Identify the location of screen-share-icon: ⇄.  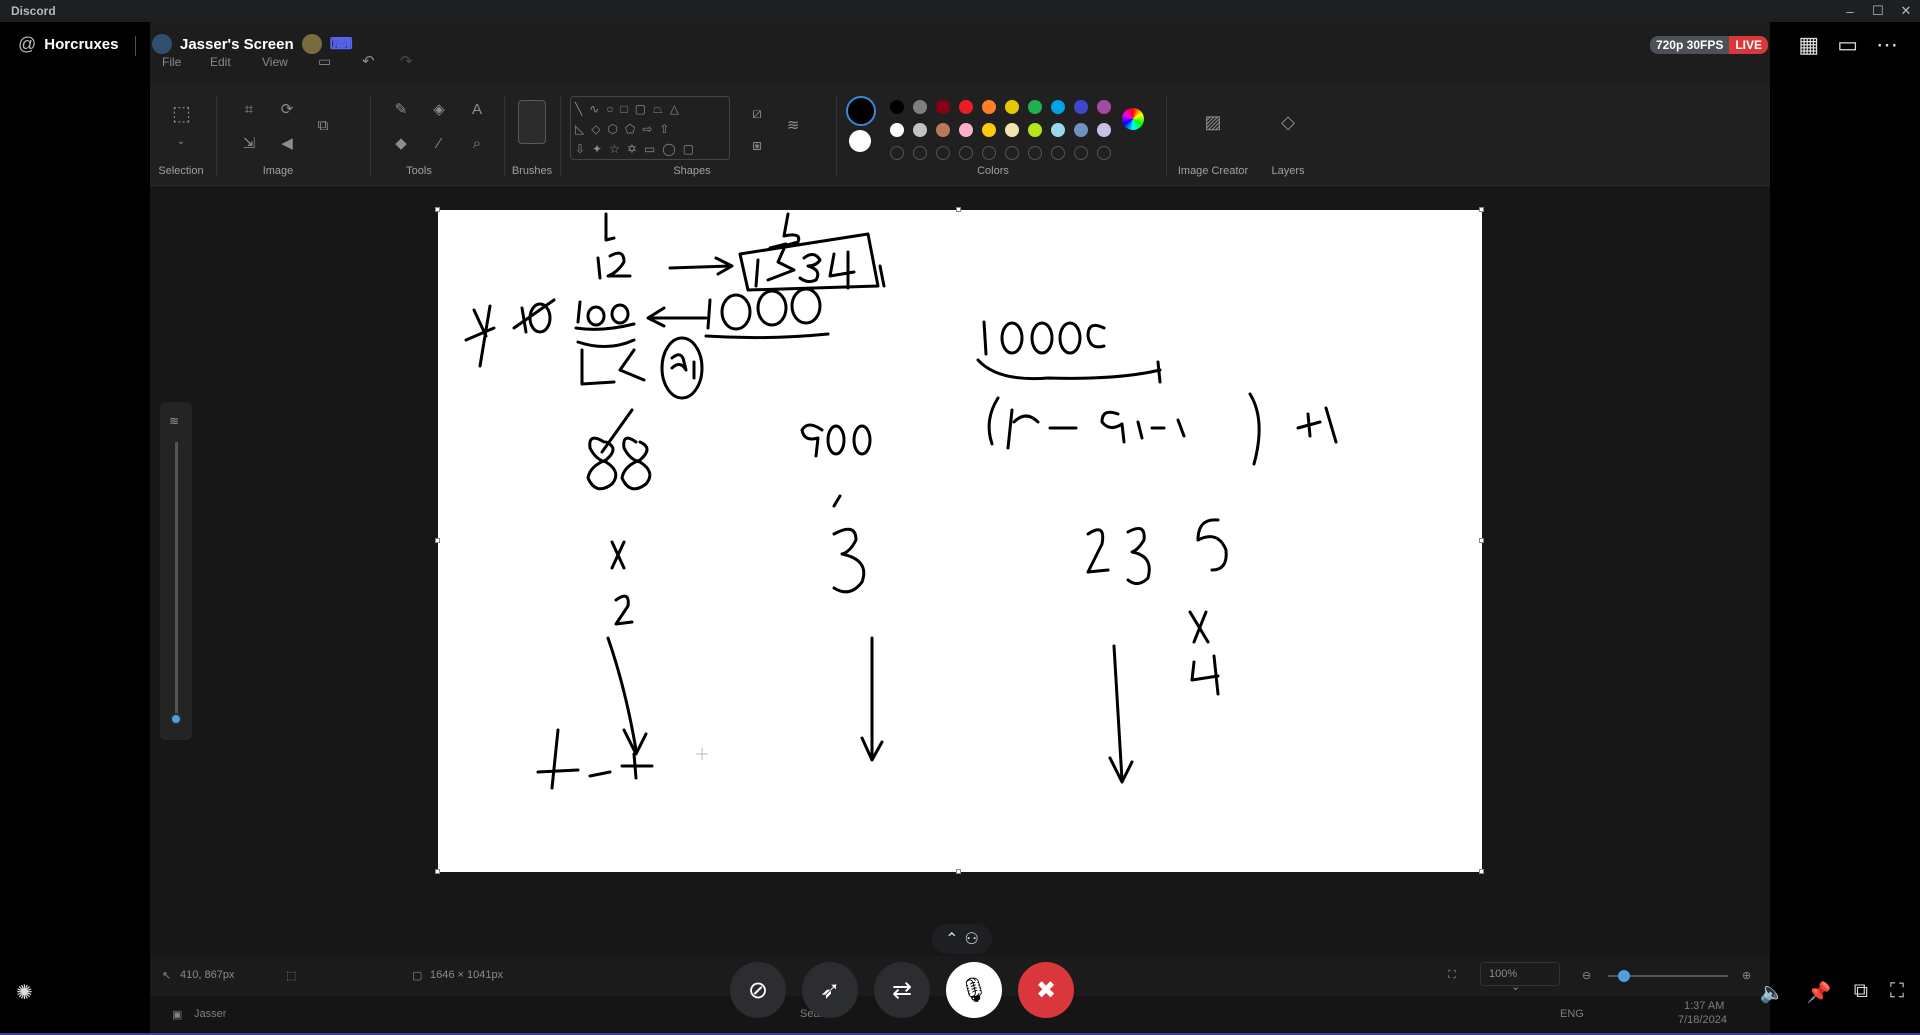
(902, 990).